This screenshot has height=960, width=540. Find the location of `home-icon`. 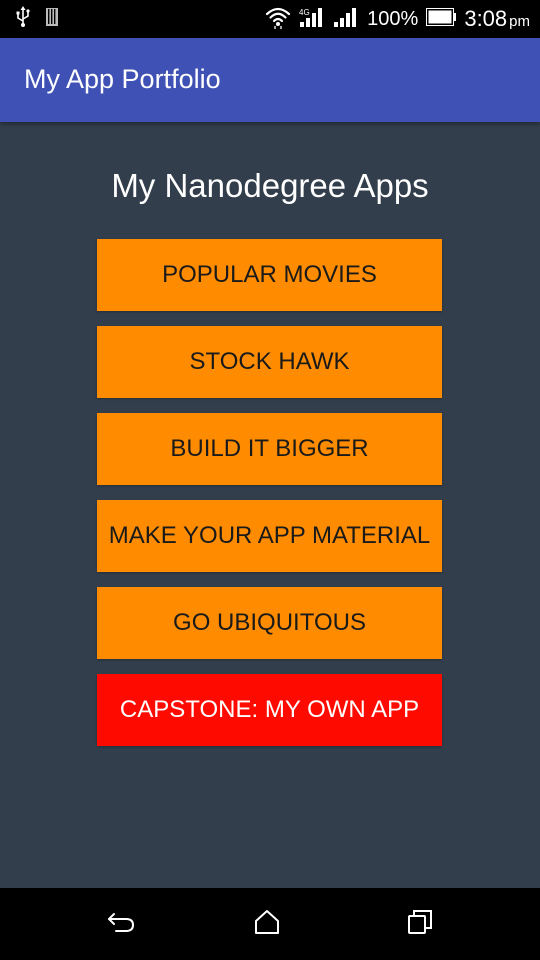

home-icon is located at coordinates (267, 924).